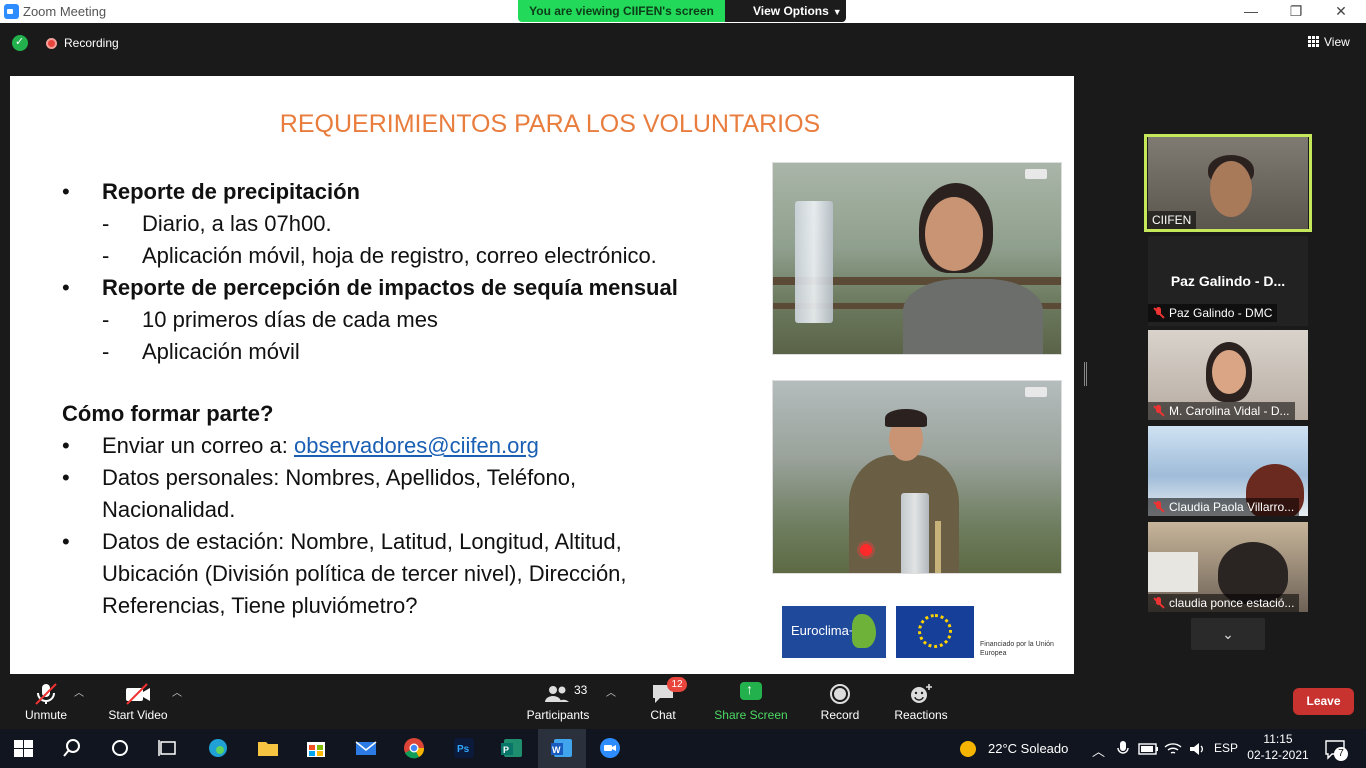 Image resolution: width=1366 pixels, height=768 pixels. What do you see at coordinates (1017, 649) in the screenshot?
I see `funding-caption: Financiado por la Unión Europea` at bounding box center [1017, 649].